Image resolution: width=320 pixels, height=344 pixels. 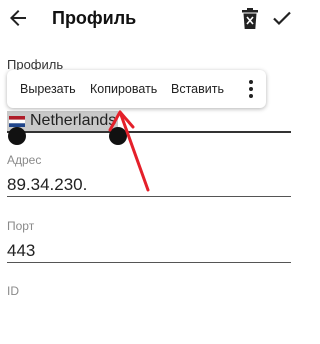 I want to click on port-field-value: 443, so click(x=21, y=251).